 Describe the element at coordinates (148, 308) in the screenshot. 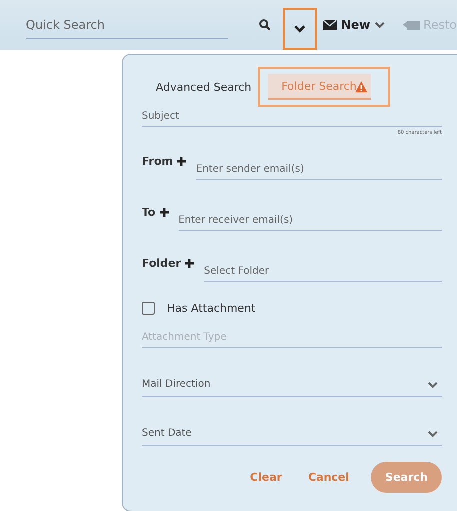

I see `checkbox` at that location.